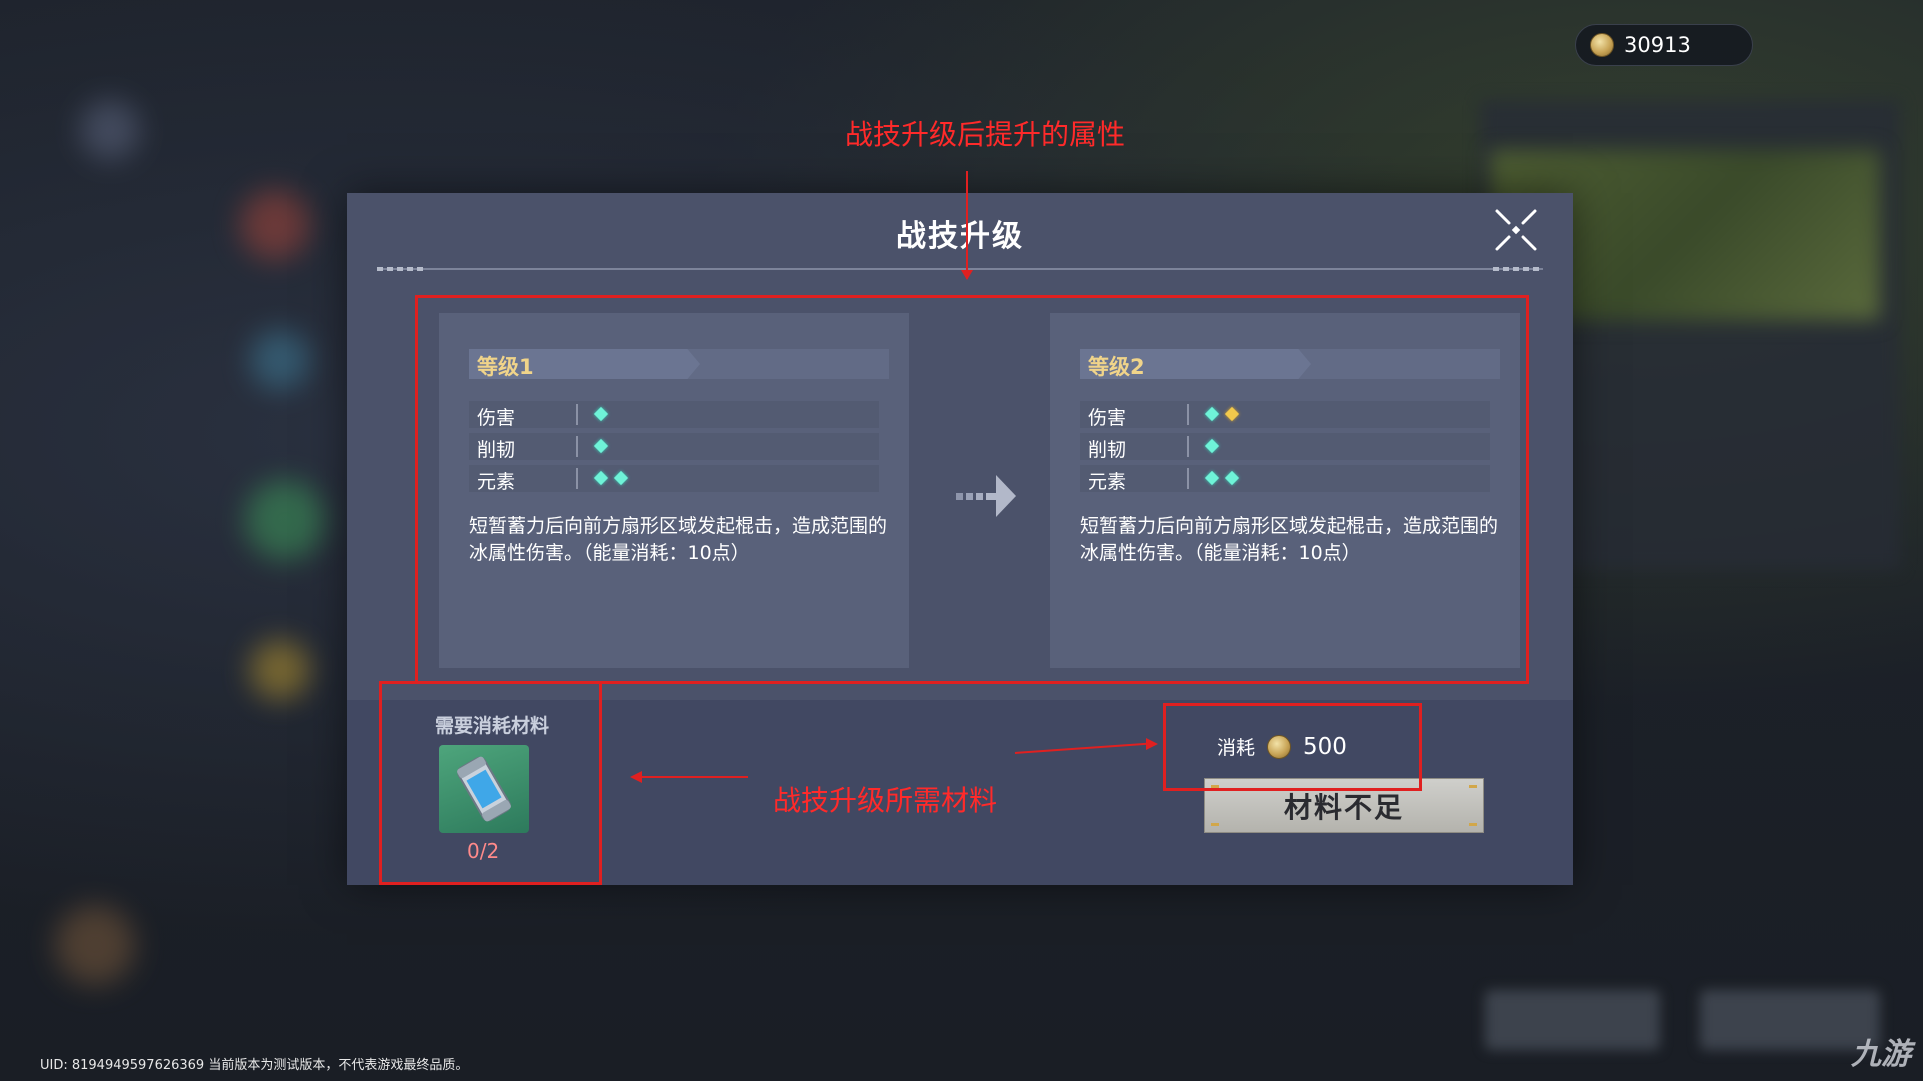 The image size is (1923, 1081). I want to click on blurred-element-ring, so click(95, 945).